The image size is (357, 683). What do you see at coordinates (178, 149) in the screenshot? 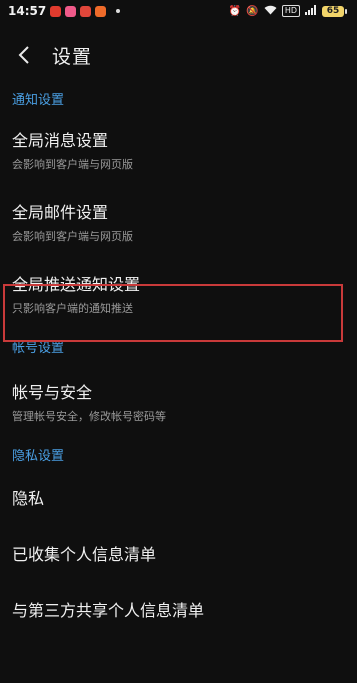
I see `global-message-settings: 全局消息设置 会影响到客户端与网页版` at bounding box center [178, 149].